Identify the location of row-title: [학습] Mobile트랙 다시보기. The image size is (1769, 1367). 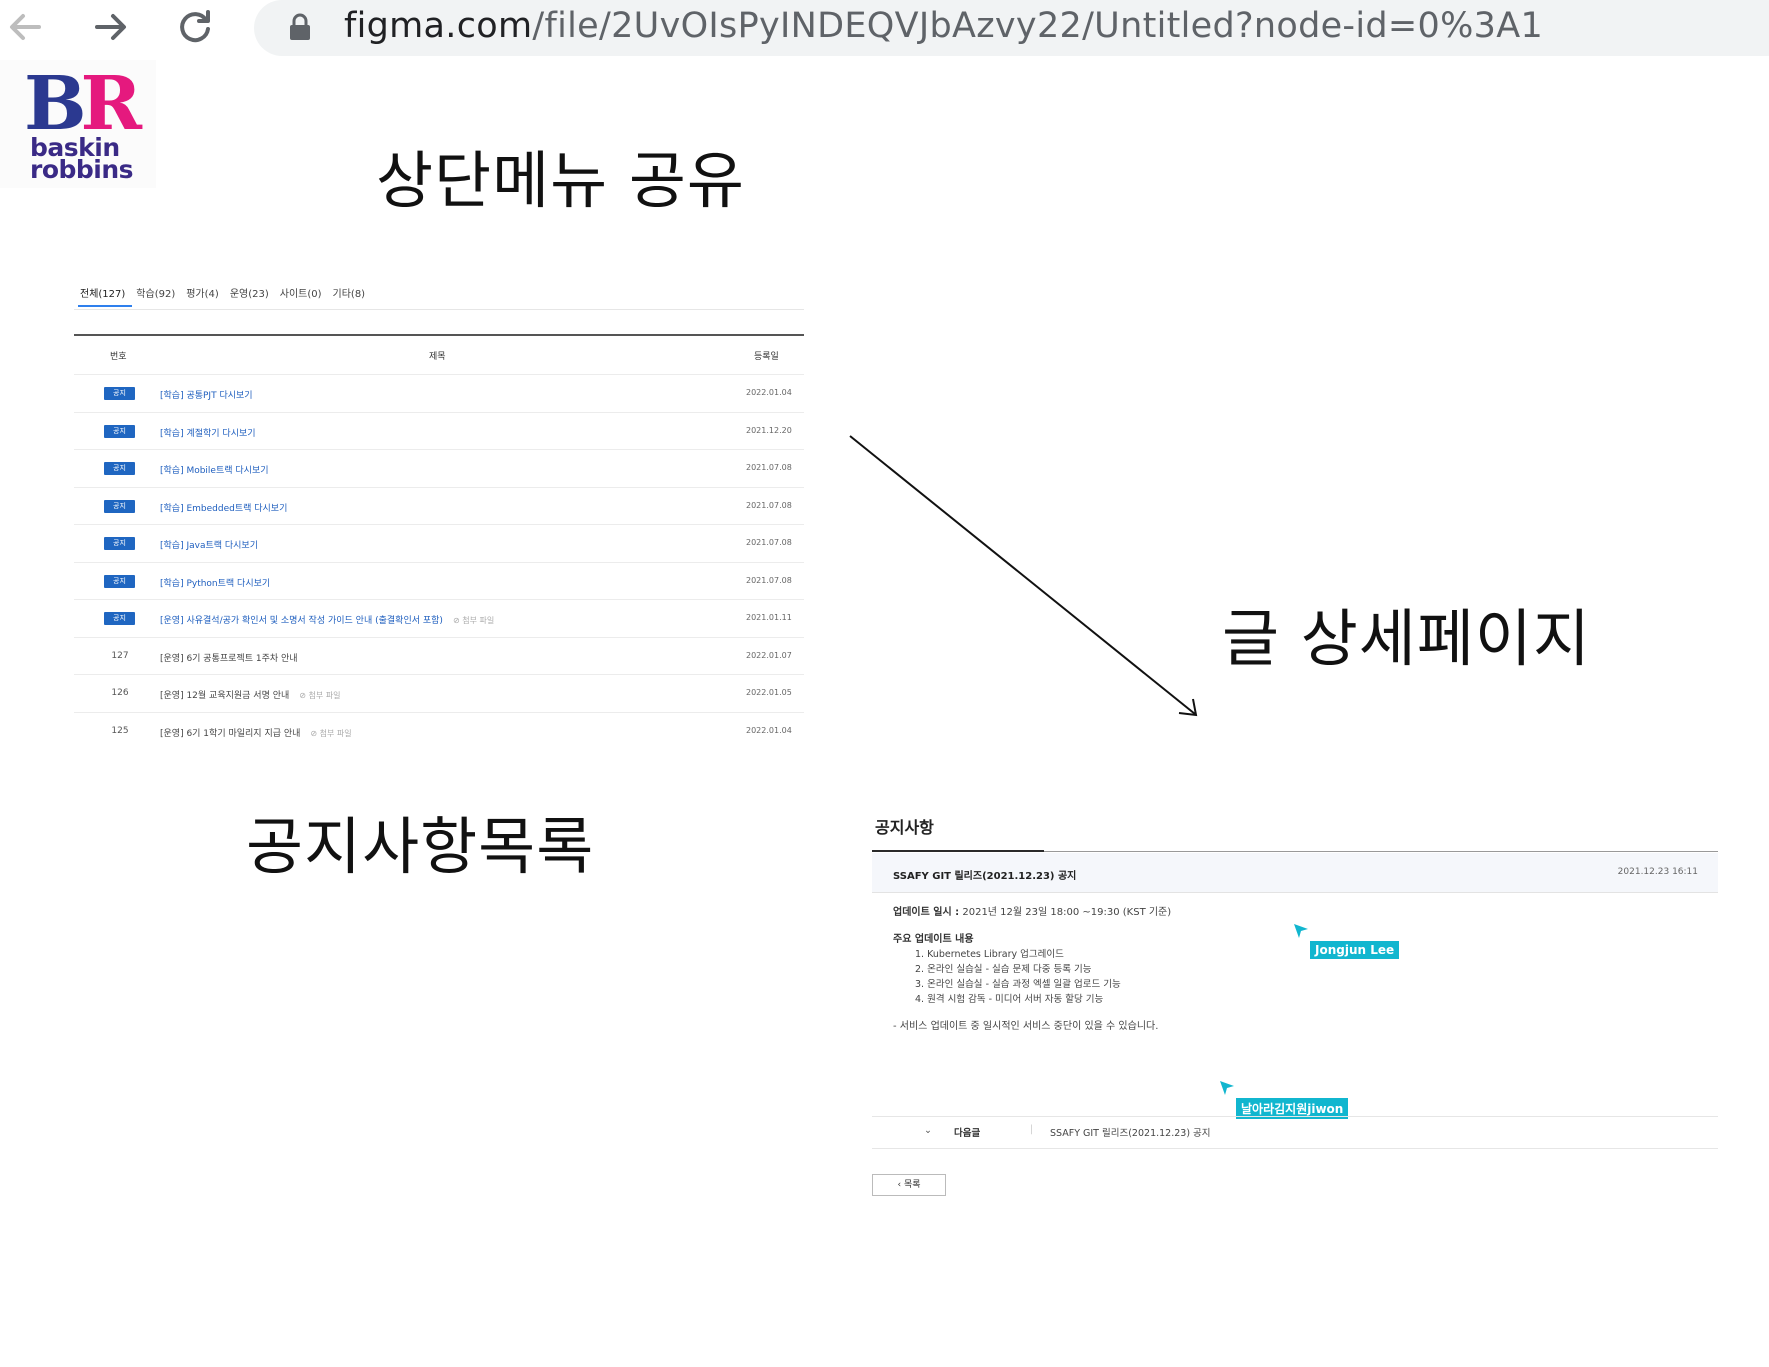
(214, 469).